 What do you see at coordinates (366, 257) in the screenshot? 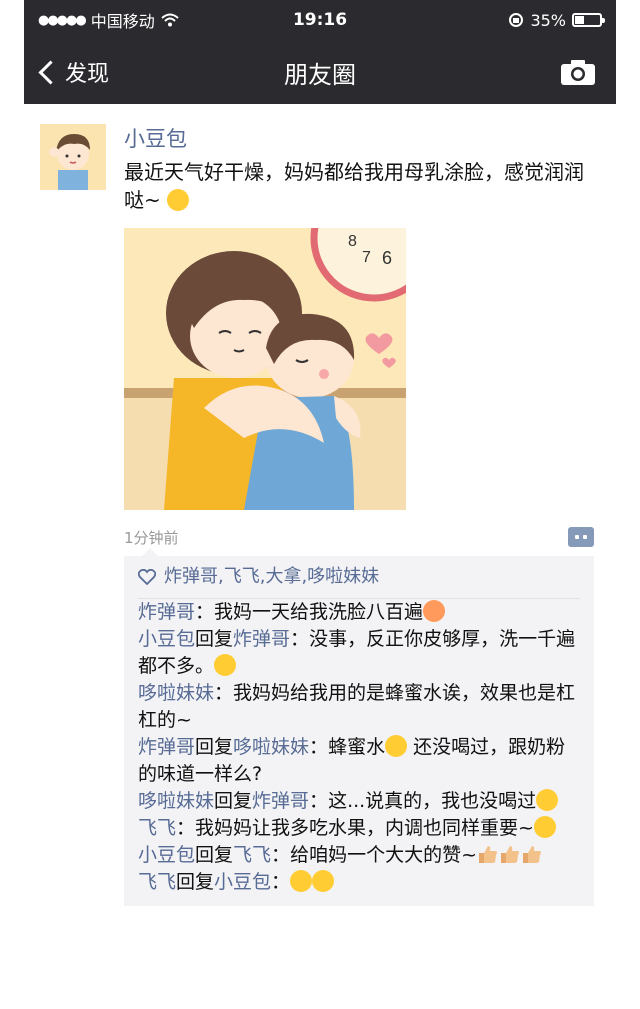
I see `clock-digit-7: 7` at bounding box center [366, 257].